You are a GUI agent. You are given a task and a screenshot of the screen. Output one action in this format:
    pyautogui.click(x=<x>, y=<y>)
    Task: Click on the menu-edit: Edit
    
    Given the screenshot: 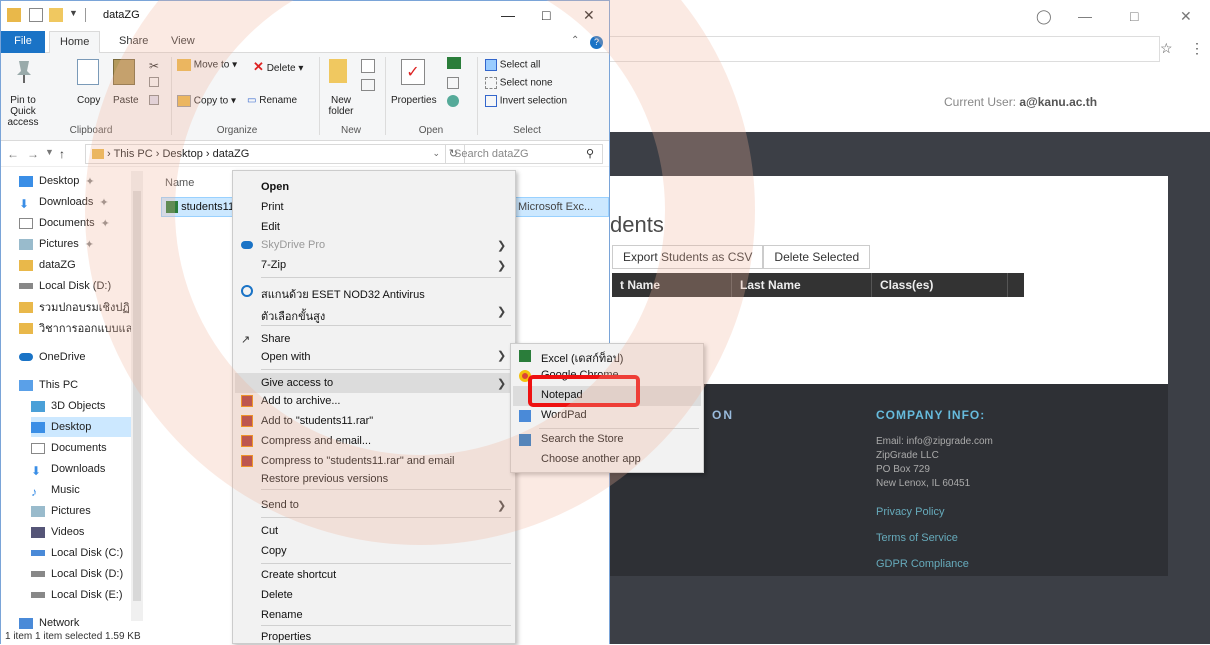 What is the action you would take?
    pyautogui.click(x=270, y=227)
    